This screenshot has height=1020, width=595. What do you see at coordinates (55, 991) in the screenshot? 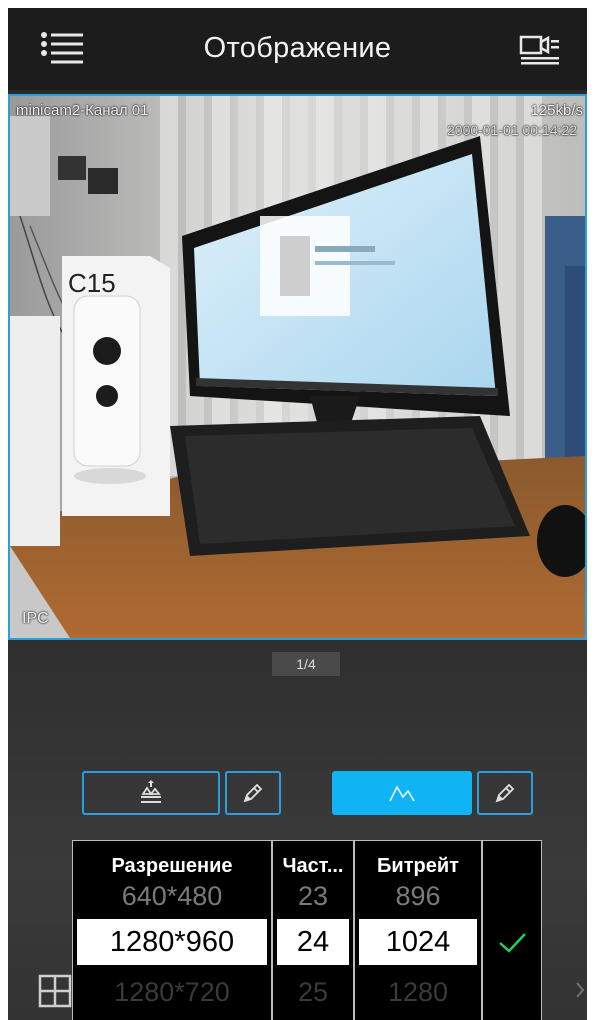
I see `grid-layout-icon` at bounding box center [55, 991].